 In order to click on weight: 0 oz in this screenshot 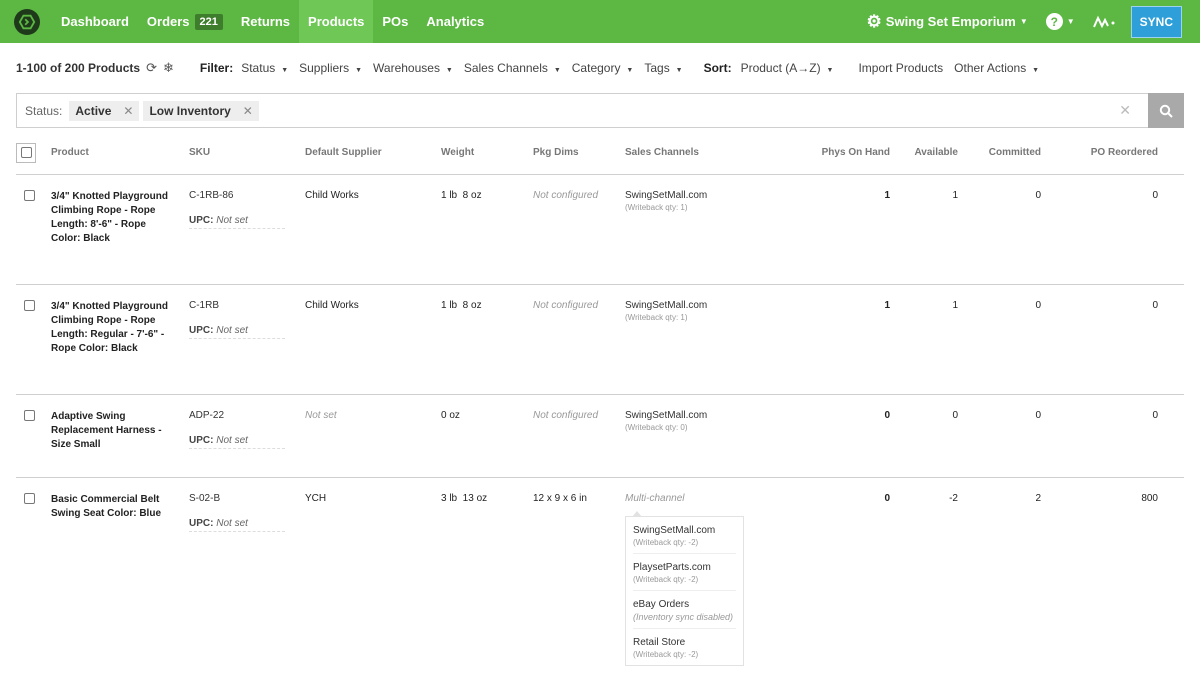, I will do `click(450, 415)`.